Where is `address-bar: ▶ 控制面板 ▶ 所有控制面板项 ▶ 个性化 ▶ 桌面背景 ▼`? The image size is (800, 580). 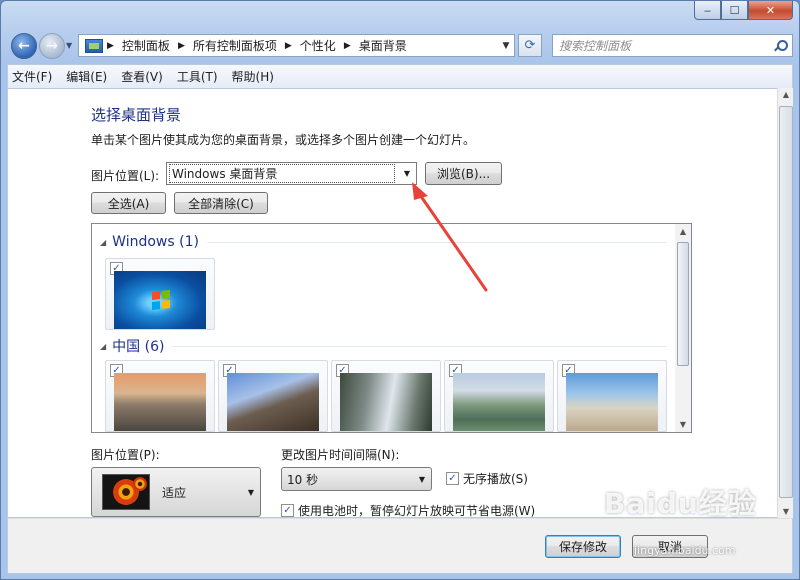 address-bar: ▶ 控制面板 ▶ 所有控制面板项 ▶ 个性化 ▶ 桌面背景 ▼ is located at coordinates (296, 45).